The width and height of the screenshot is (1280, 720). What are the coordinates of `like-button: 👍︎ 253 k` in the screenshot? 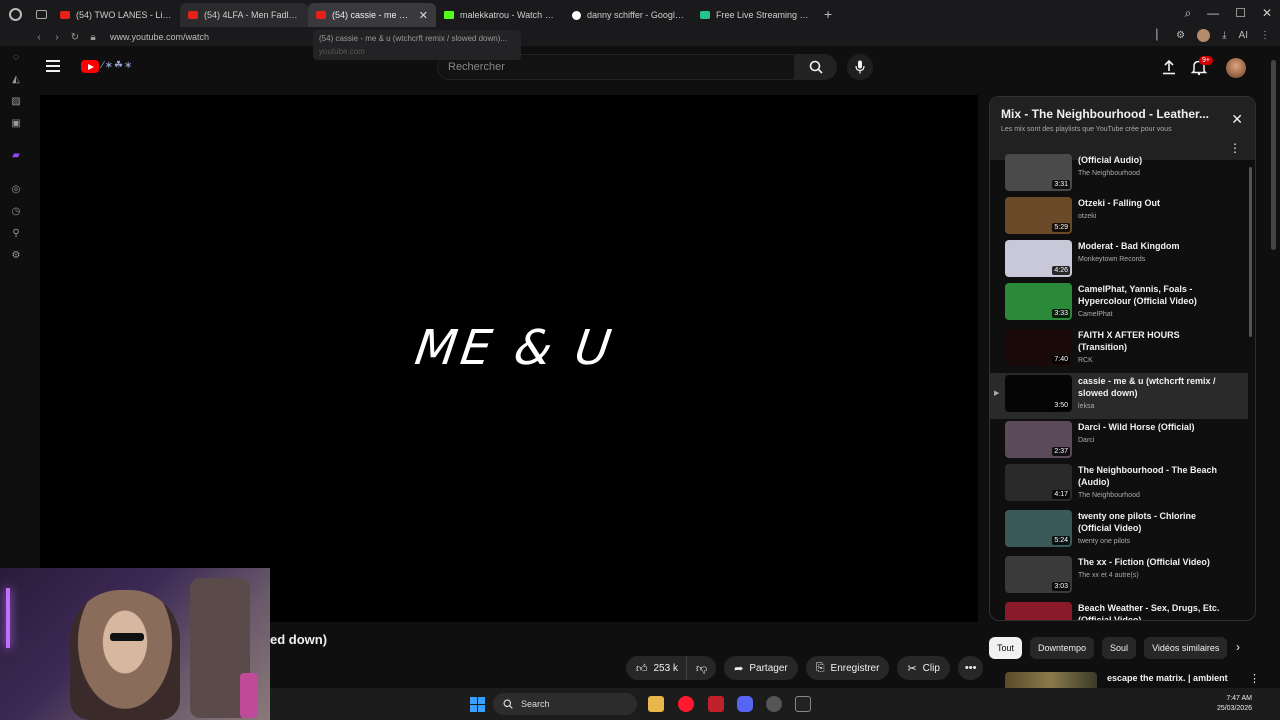 It's located at (656, 668).